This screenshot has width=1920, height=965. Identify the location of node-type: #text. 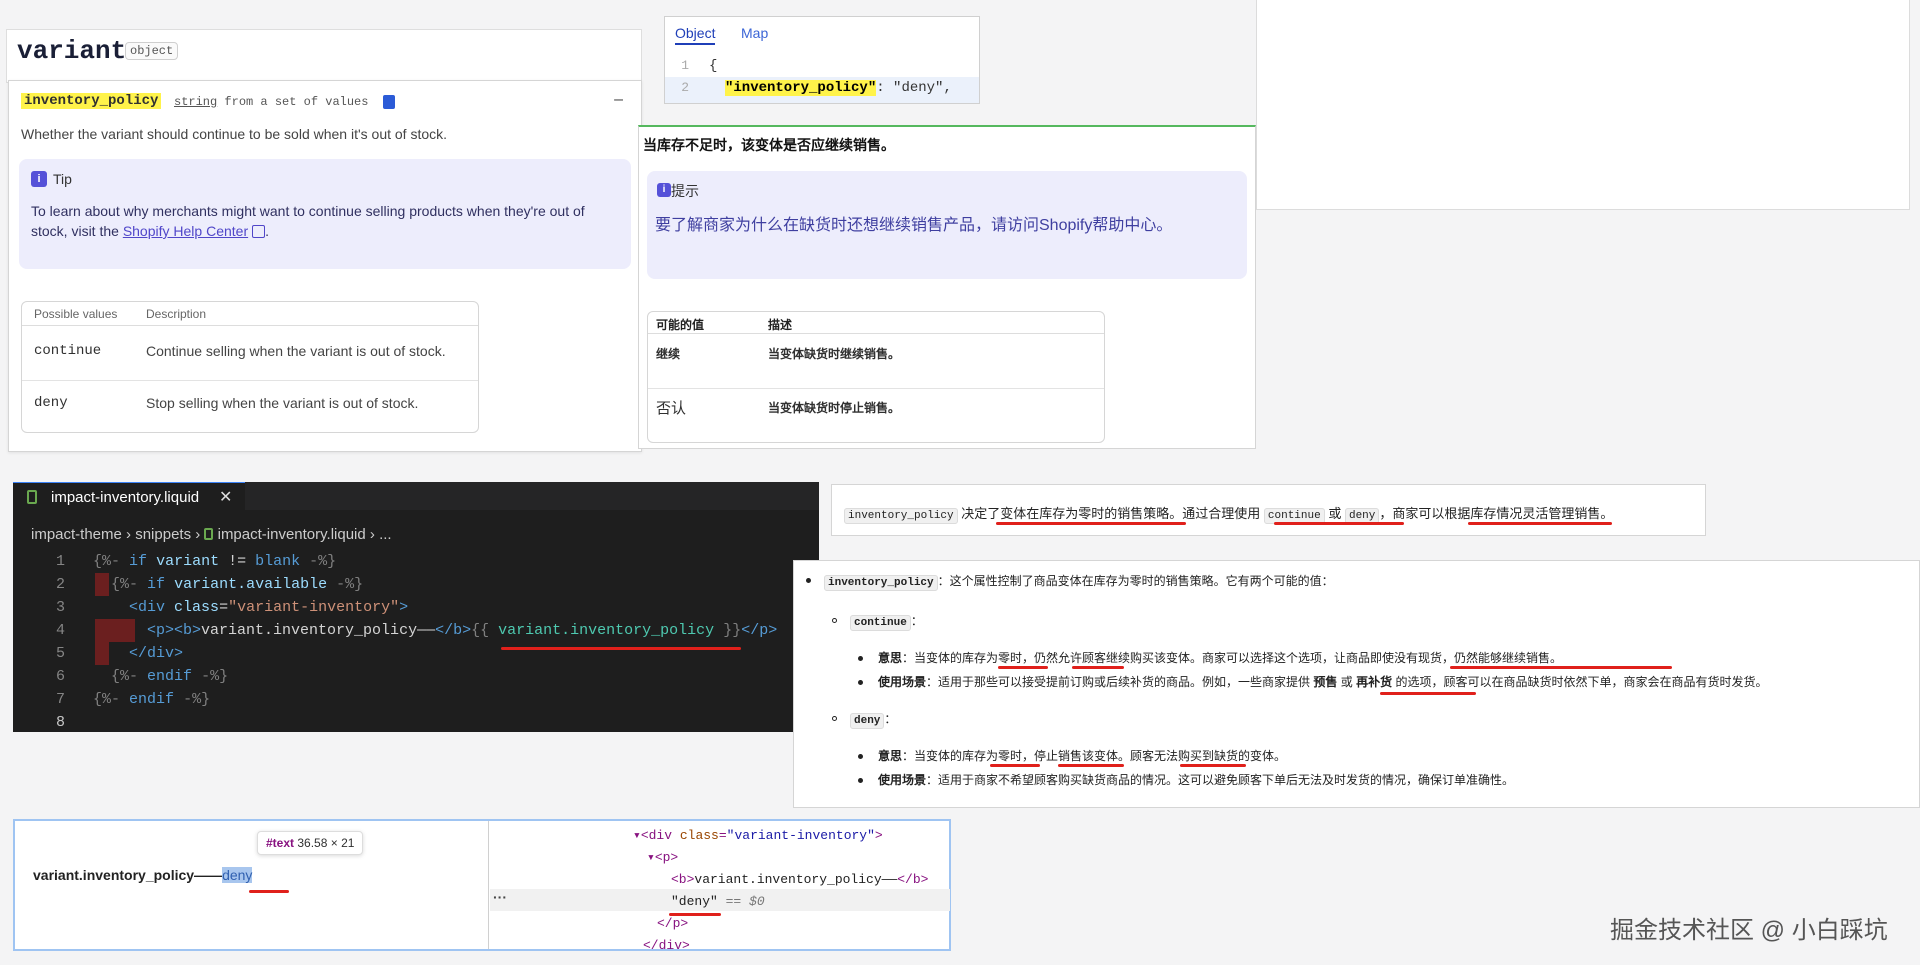
(280, 843).